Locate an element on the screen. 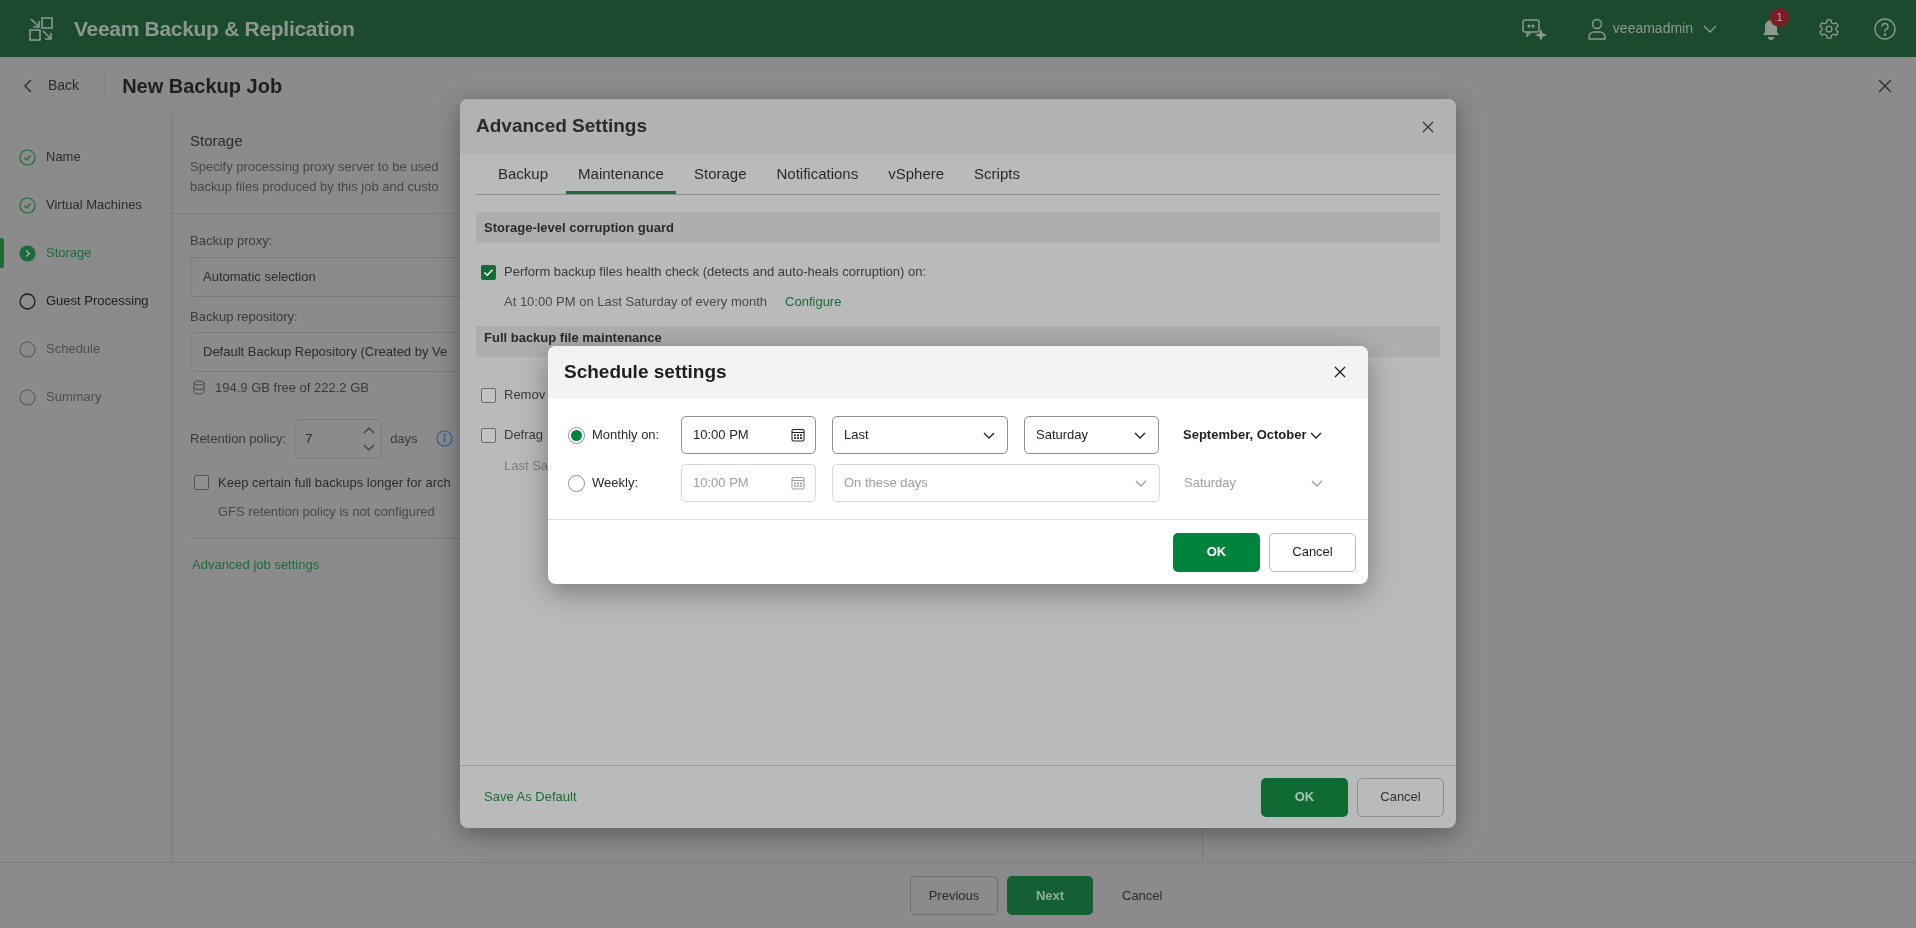  time-field: 10:00 PM is located at coordinates (748, 435).